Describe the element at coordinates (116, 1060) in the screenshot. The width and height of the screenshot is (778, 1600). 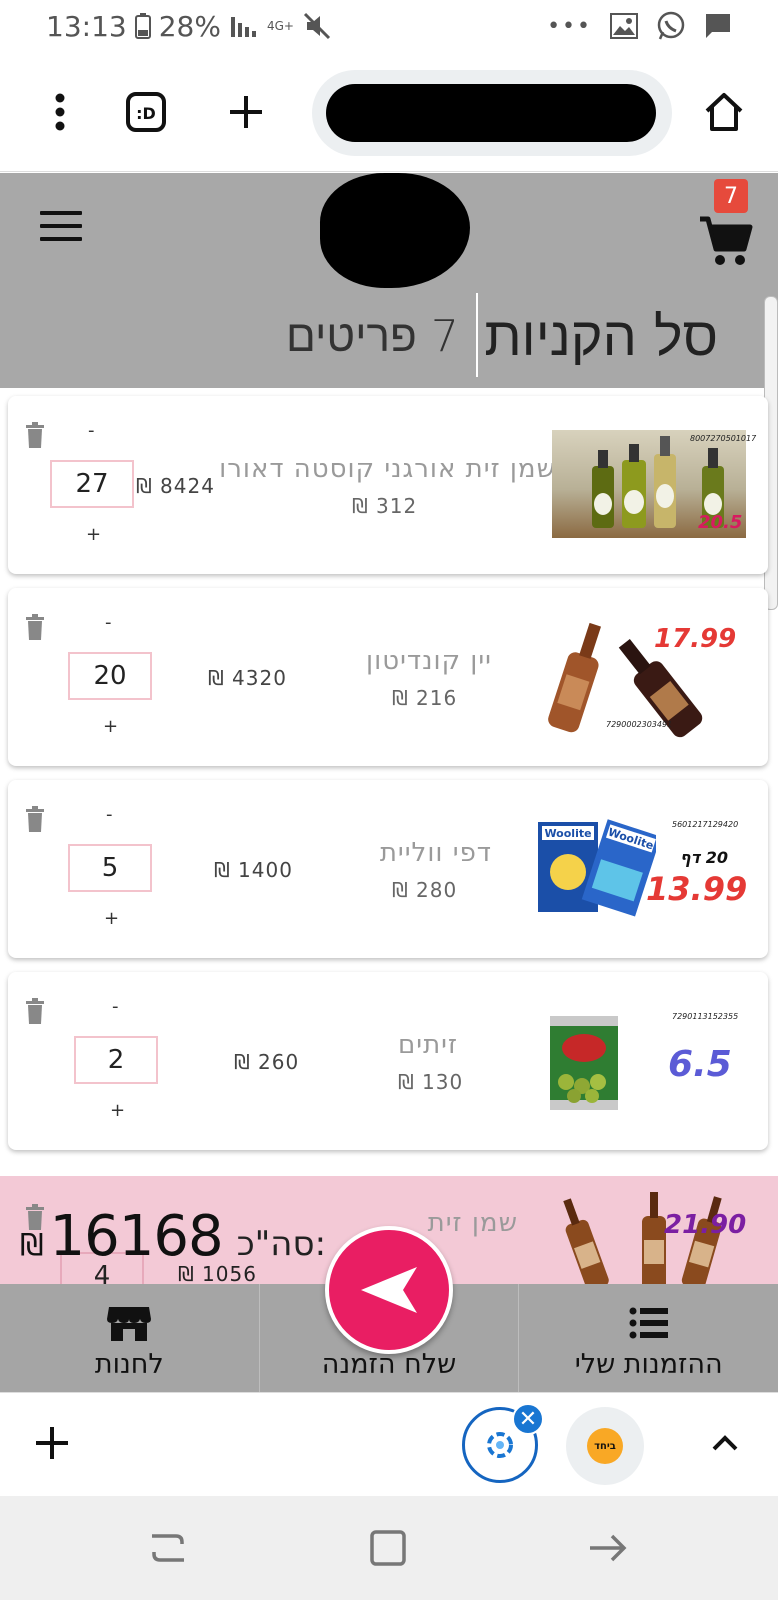
I see `quantity-input: 2` at that location.